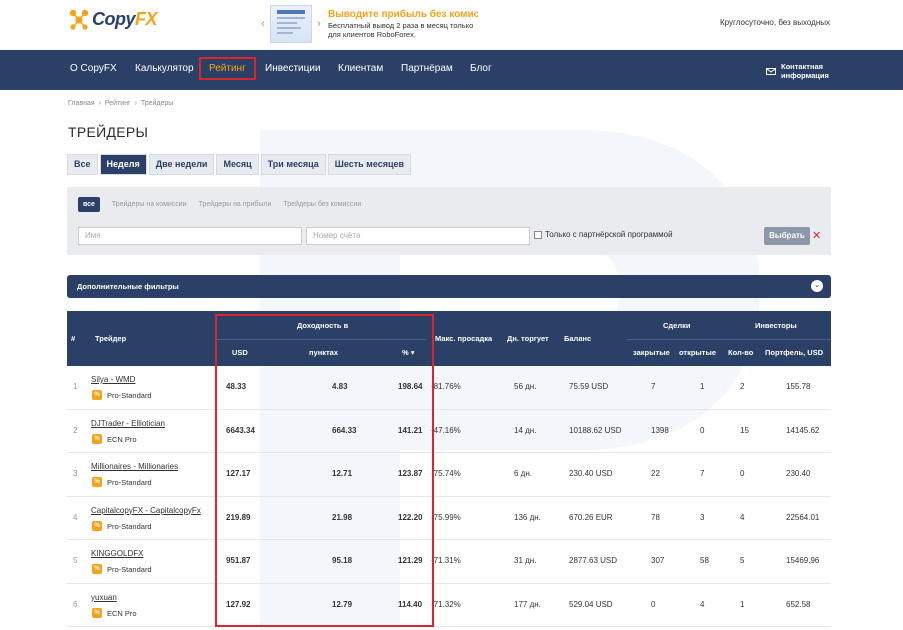 The height and width of the screenshot is (630, 903). Describe the element at coordinates (776, 325) in the screenshot. I see `col-investors-group: Инвесторы` at that location.